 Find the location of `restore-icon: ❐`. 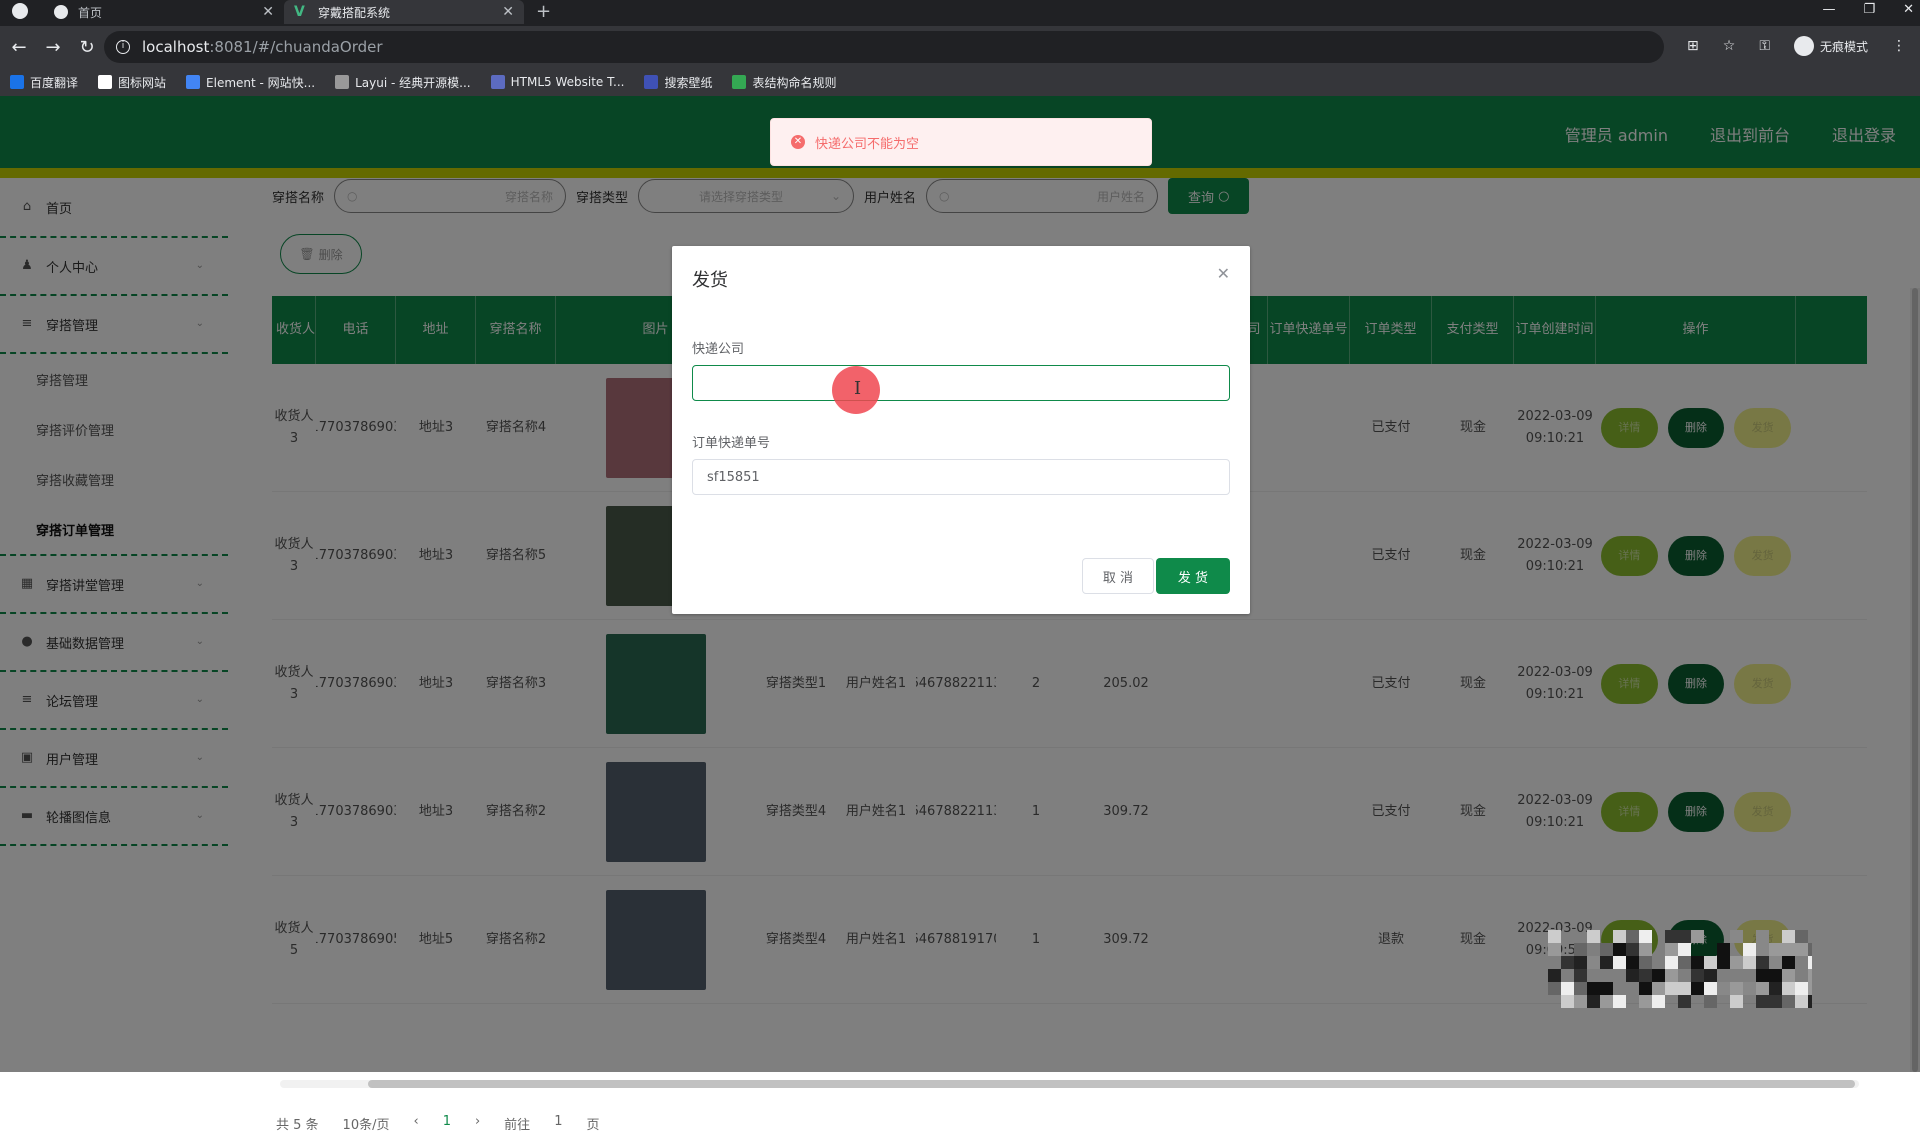

restore-icon: ❐ is located at coordinates (1869, 9).